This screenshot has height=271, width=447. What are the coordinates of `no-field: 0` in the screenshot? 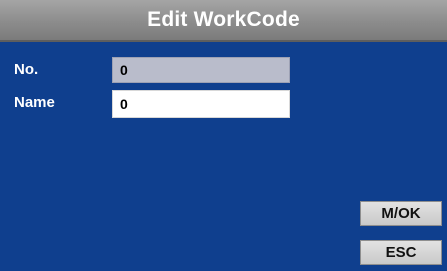 It's located at (201, 70).